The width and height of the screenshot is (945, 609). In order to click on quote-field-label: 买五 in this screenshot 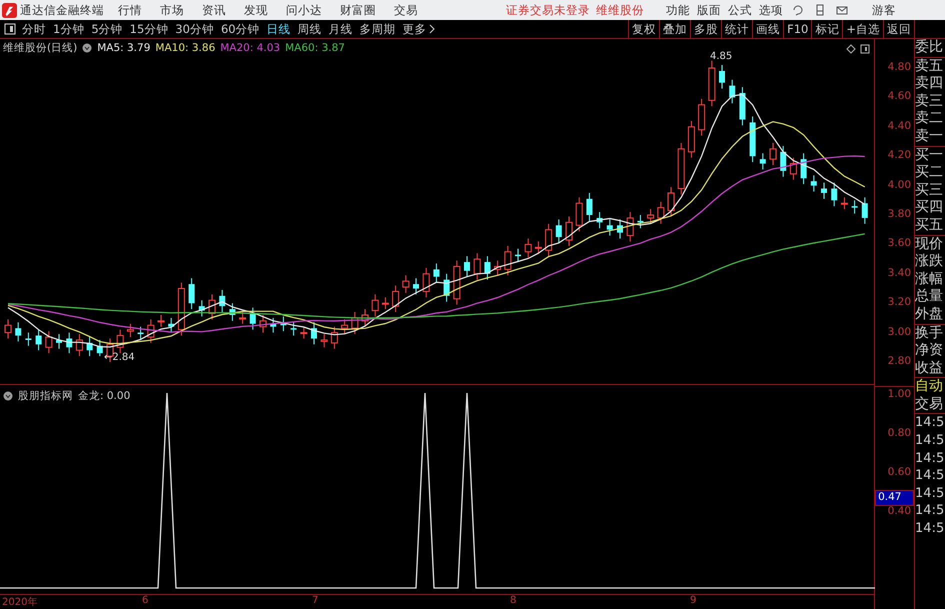, I will do `click(929, 225)`.